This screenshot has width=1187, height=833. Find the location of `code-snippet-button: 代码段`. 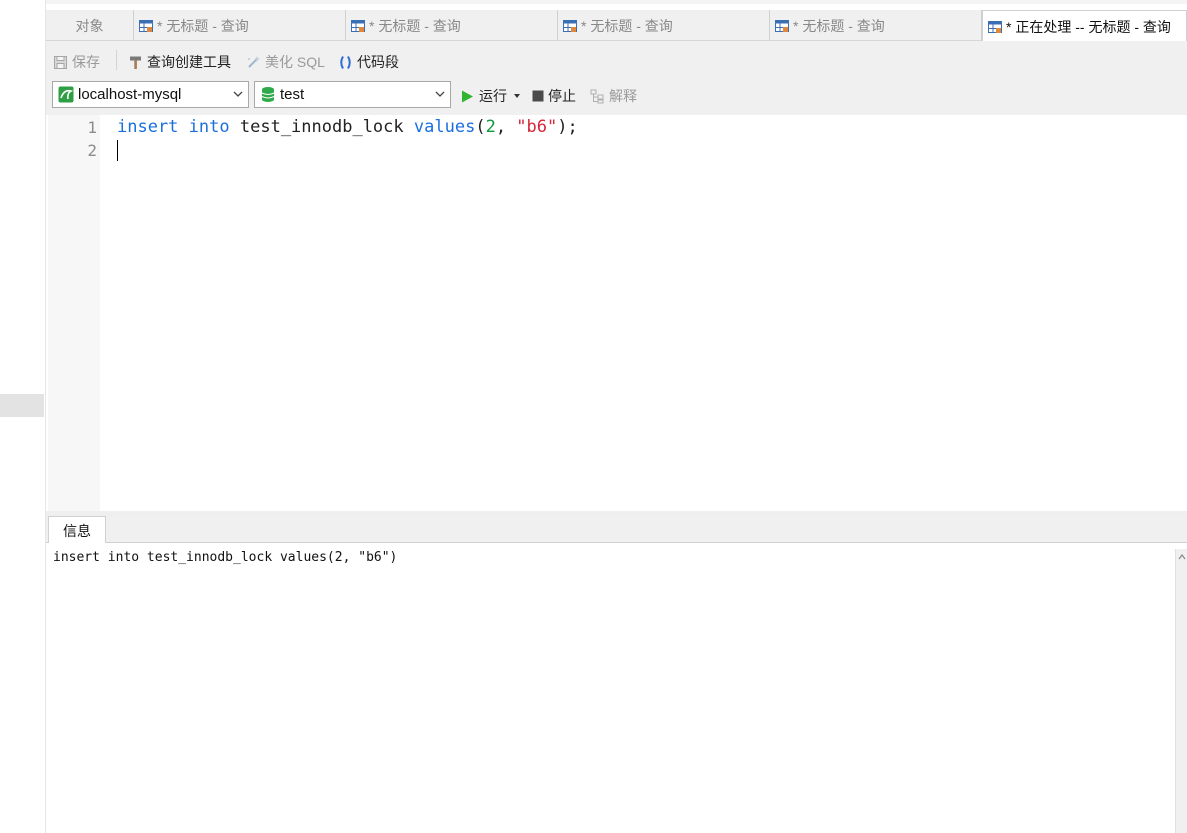

code-snippet-button: 代码段 is located at coordinates (368, 62).